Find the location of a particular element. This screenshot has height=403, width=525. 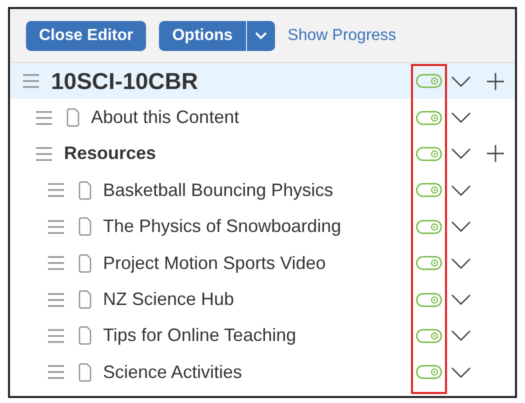

item-title: NZ Science Hub is located at coordinates (169, 300).